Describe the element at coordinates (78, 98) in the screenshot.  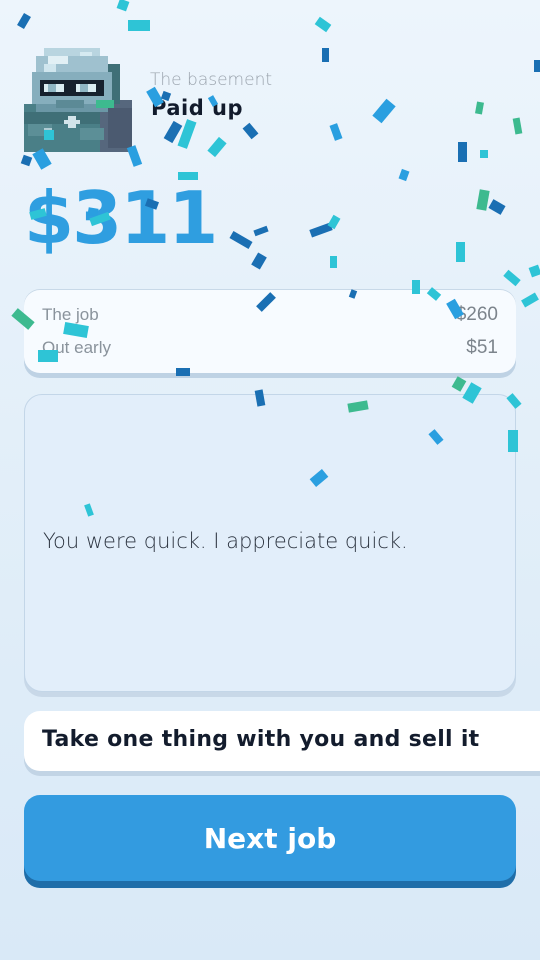
I see `diving-helmet-character-icon` at that location.